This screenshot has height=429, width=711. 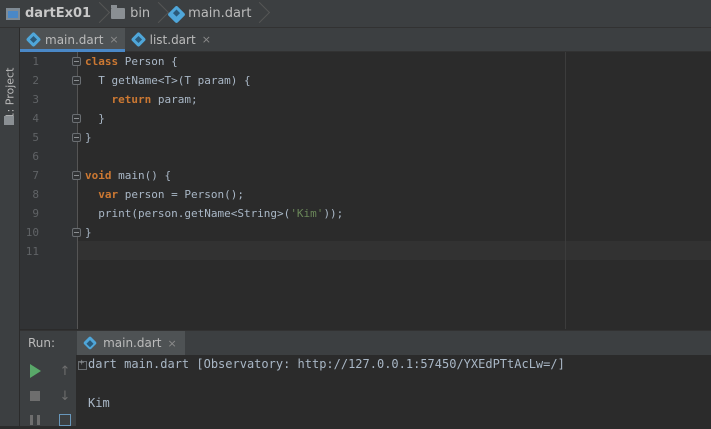 I want to click on keyword-token: var, so click(x=108, y=194).